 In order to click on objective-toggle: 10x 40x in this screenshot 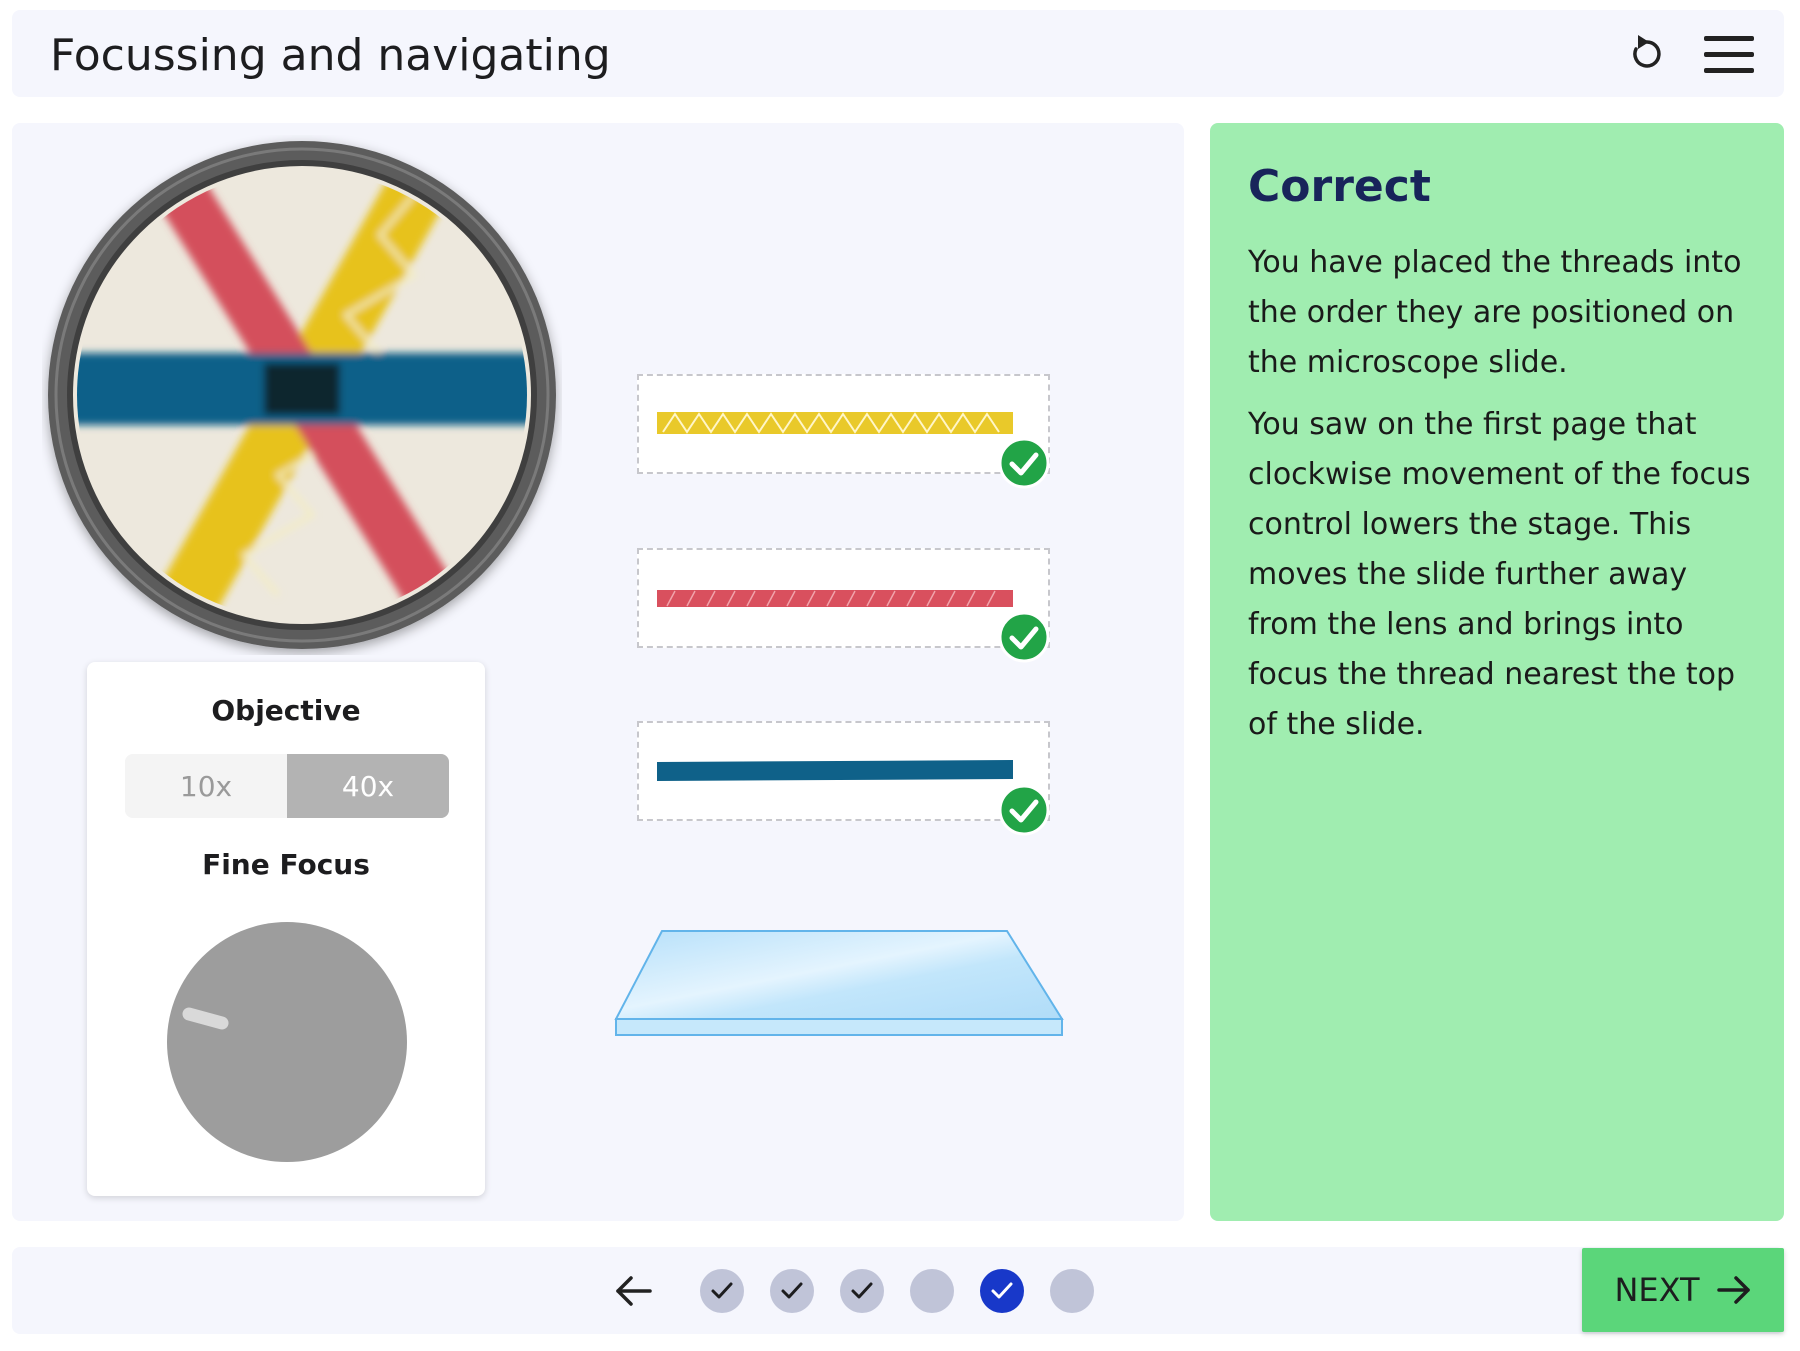, I will do `click(287, 786)`.